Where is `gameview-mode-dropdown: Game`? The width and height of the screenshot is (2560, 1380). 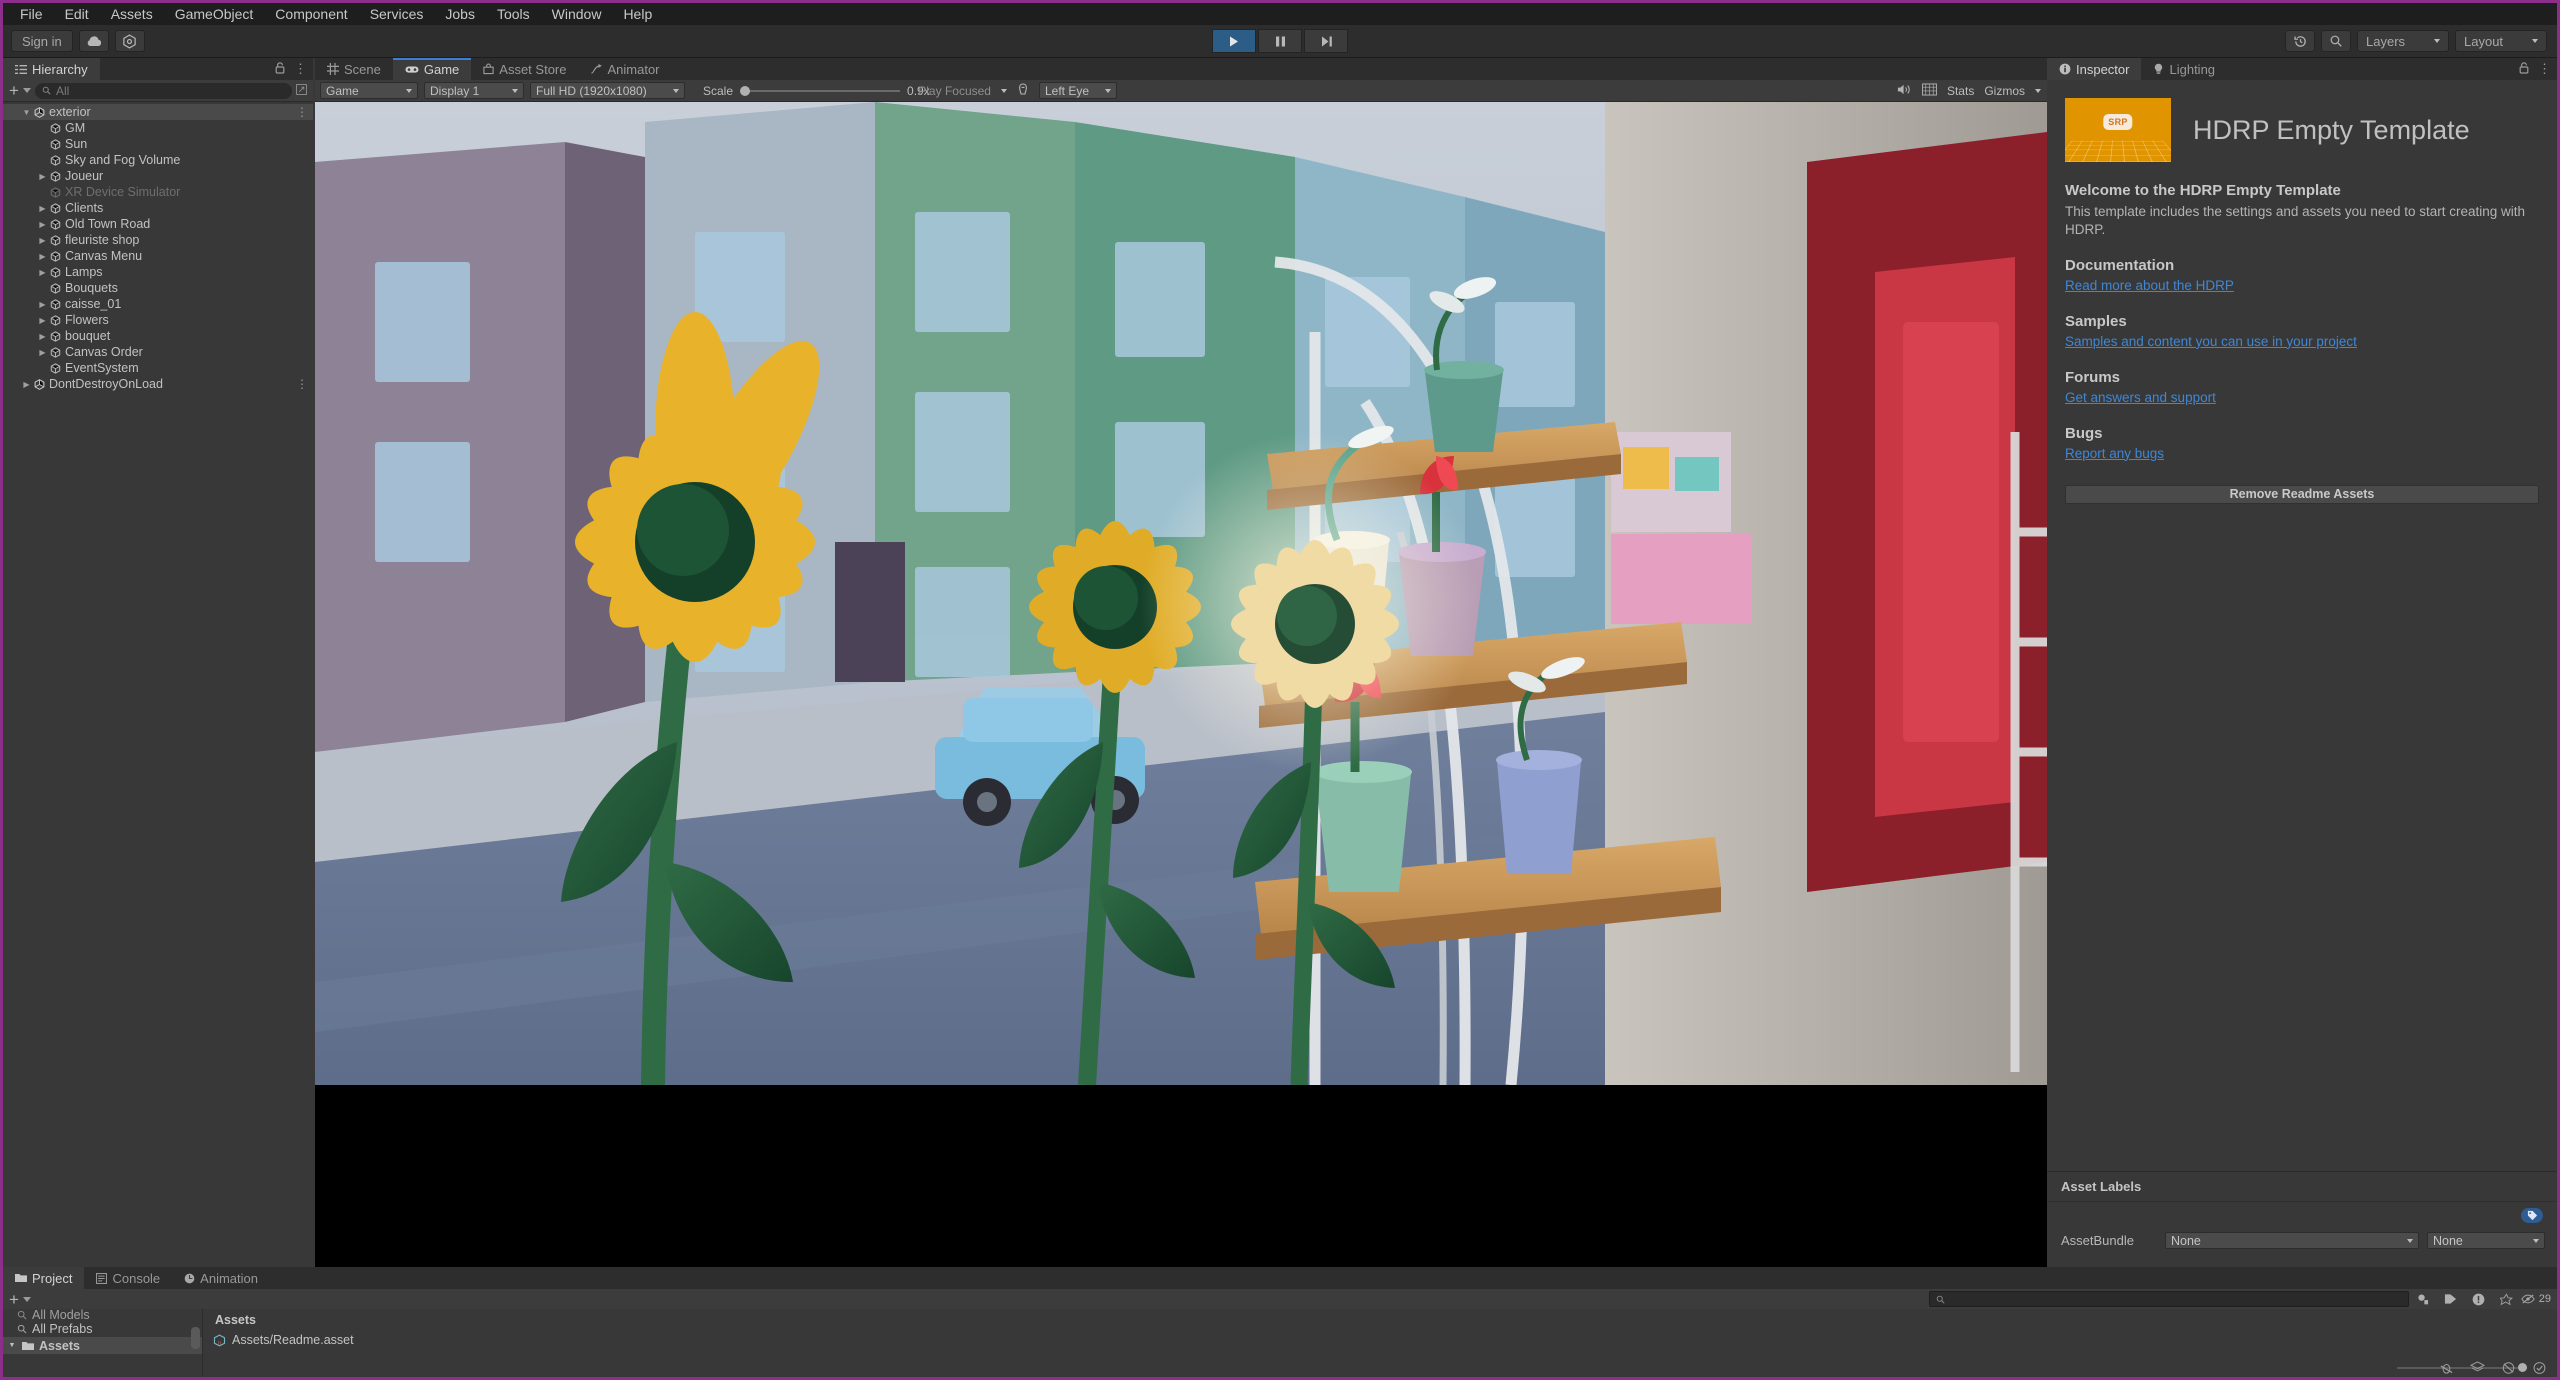 gameview-mode-dropdown: Game is located at coordinates (369, 90).